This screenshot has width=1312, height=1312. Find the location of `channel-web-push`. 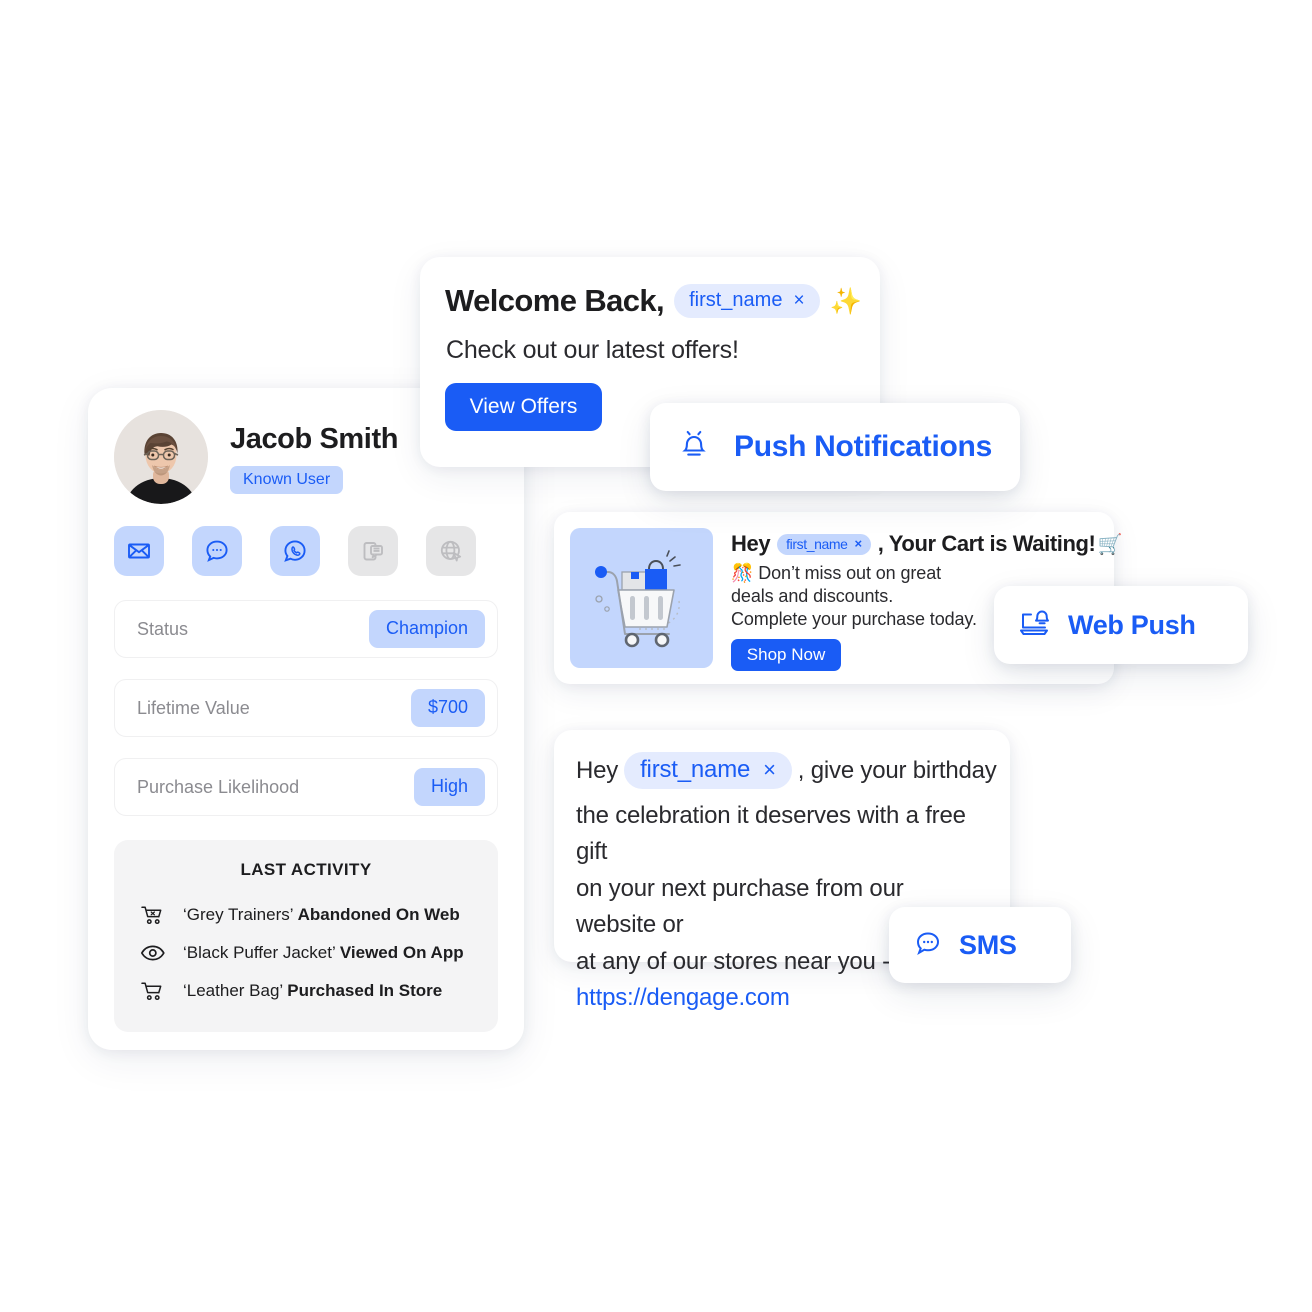

channel-web-push is located at coordinates (451, 551).